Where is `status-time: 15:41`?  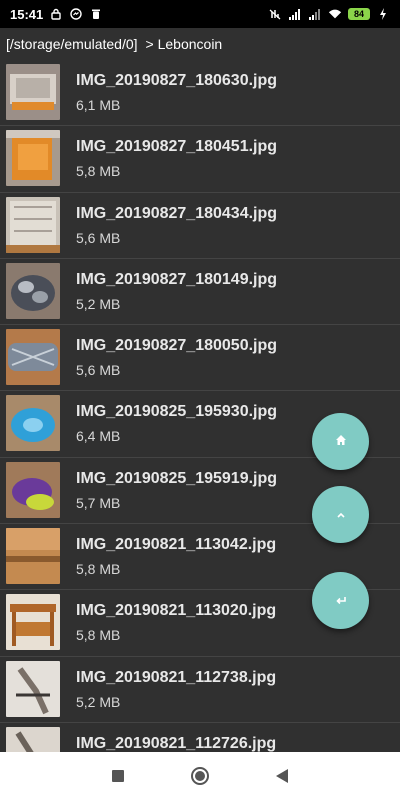 status-time: 15:41 is located at coordinates (27, 14).